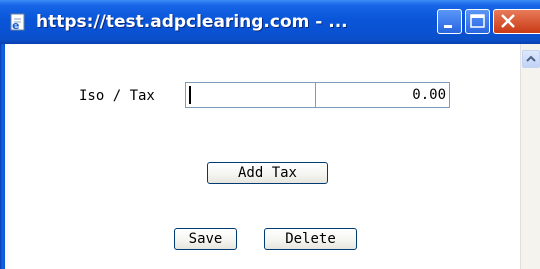 This screenshot has height=269, width=540. Describe the element at coordinates (310, 239) in the screenshot. I see `delete-button: Delete` at that location.